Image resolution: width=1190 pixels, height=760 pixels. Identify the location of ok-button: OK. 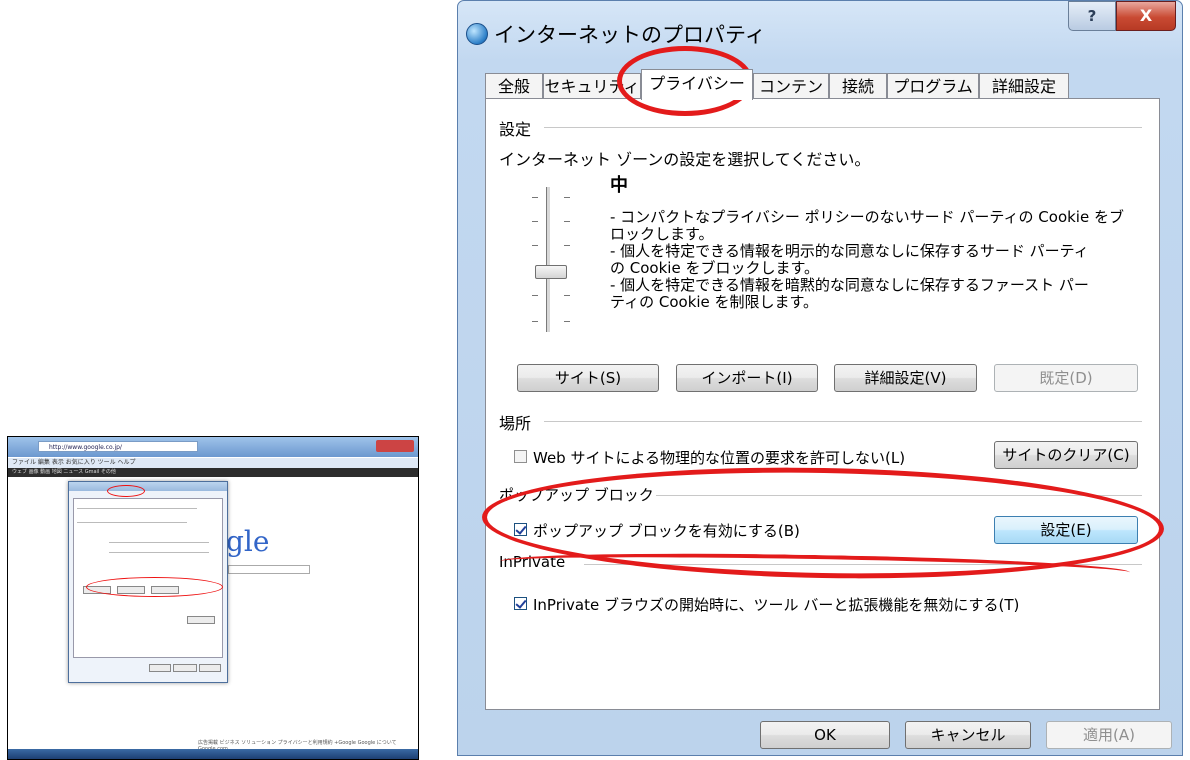
(825, 735).